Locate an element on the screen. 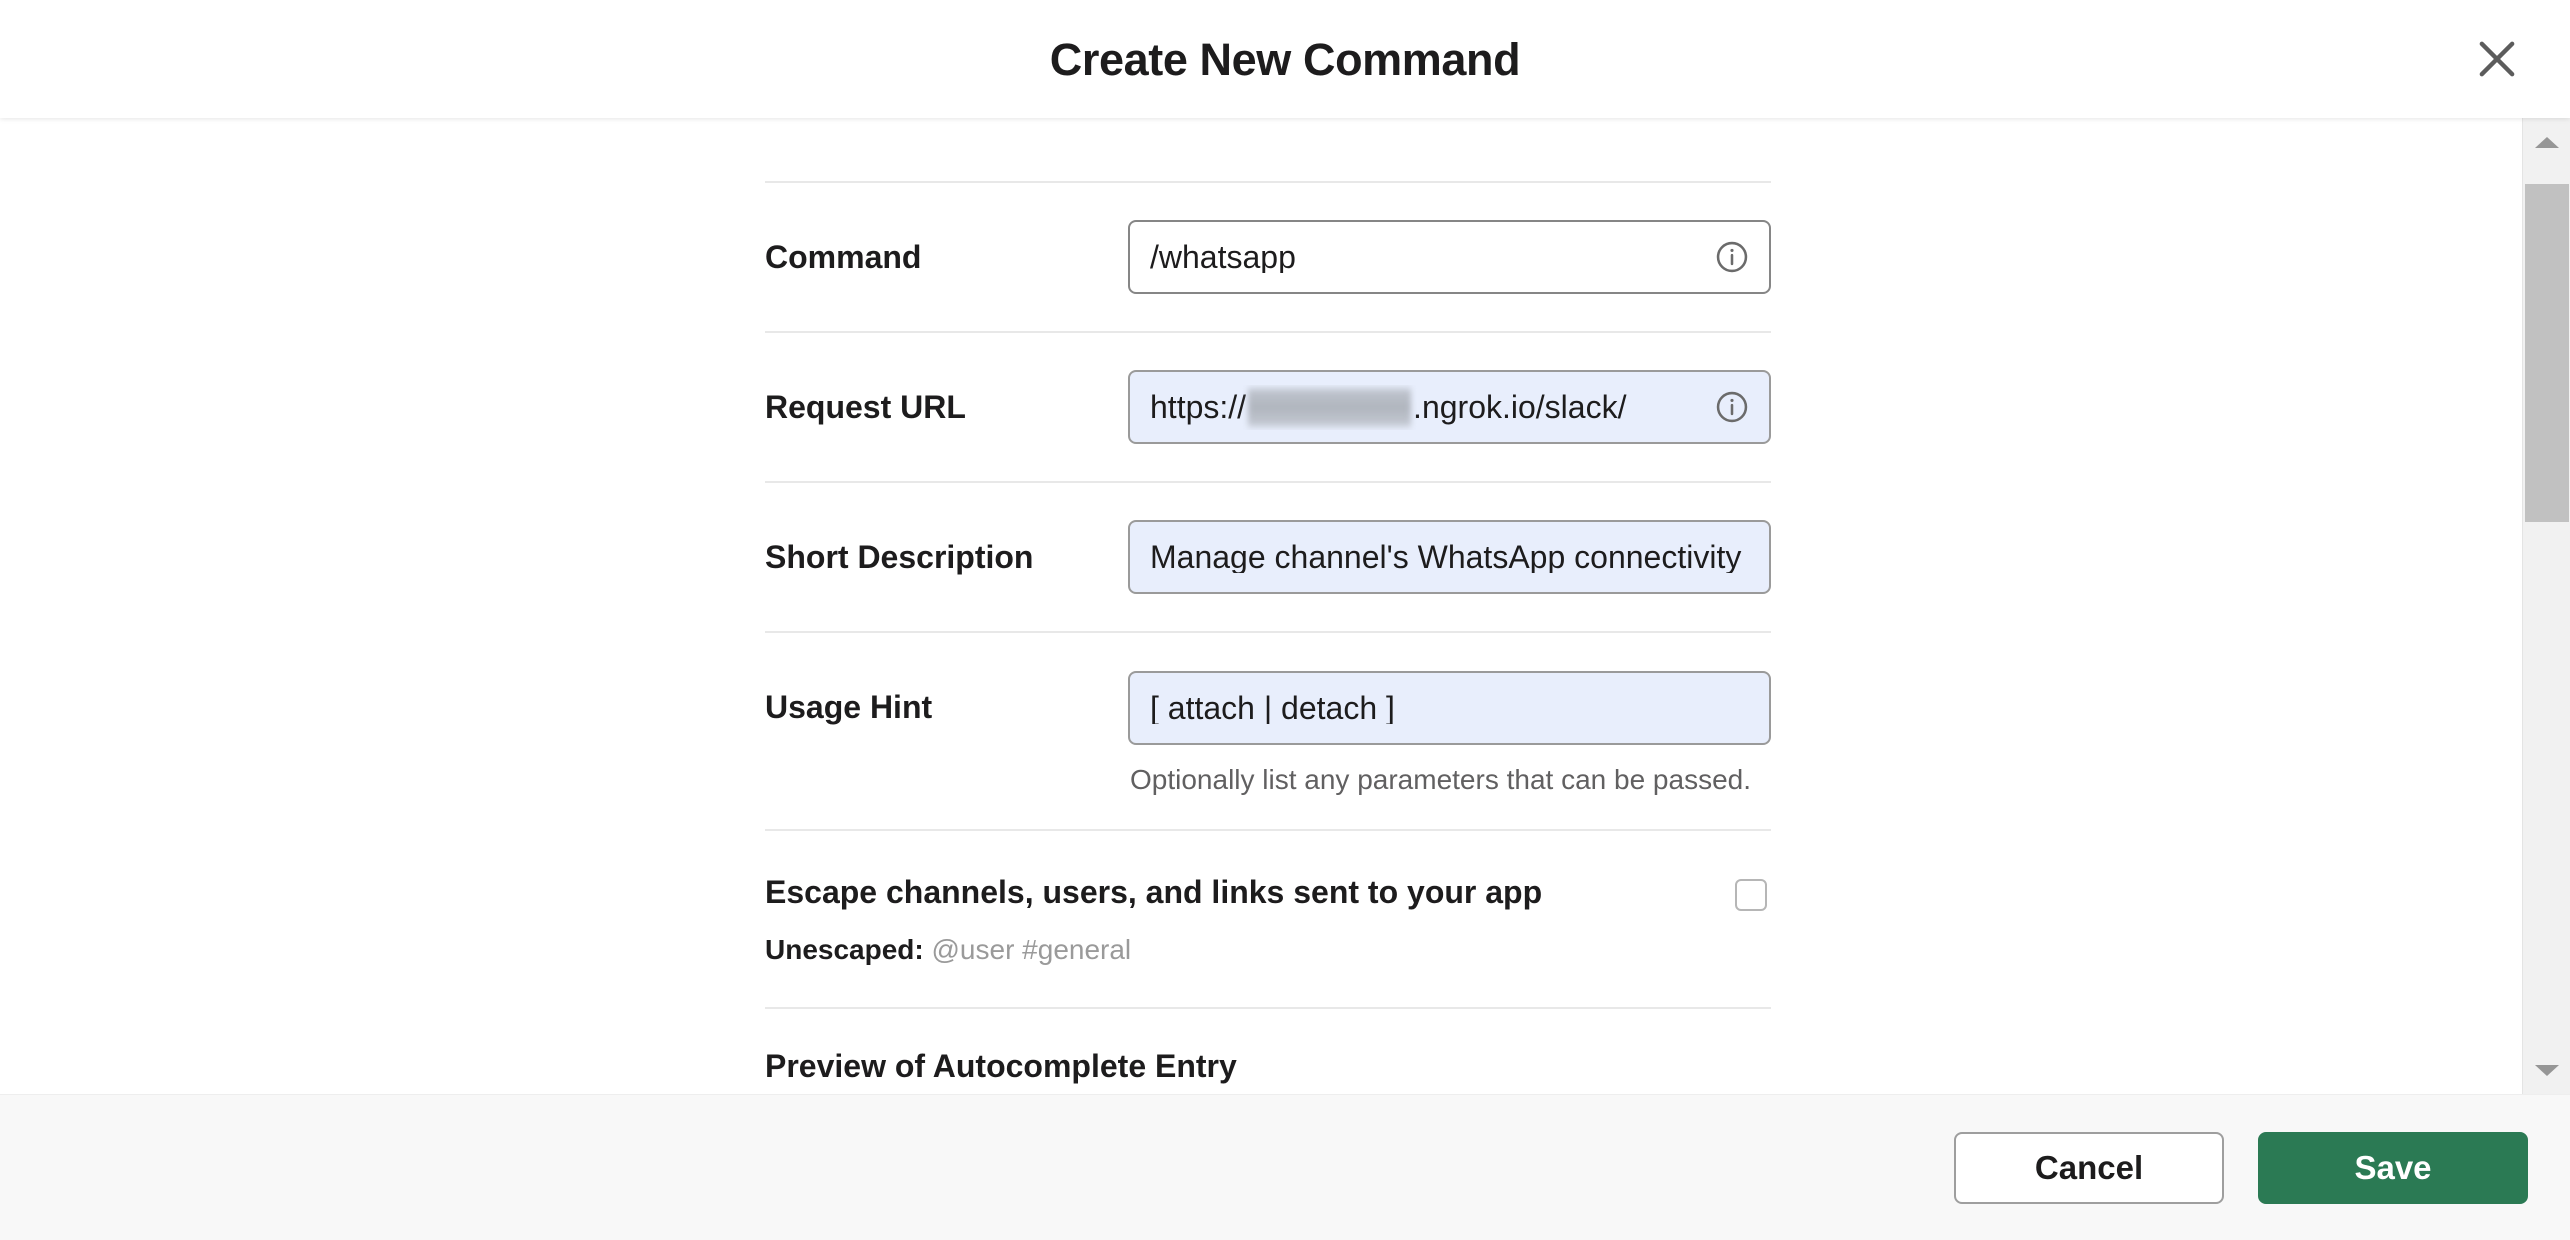 The height and width of the screenshot is (1240, 2570). cancel-button: Cancel is located at coordinates (2089, 1167).